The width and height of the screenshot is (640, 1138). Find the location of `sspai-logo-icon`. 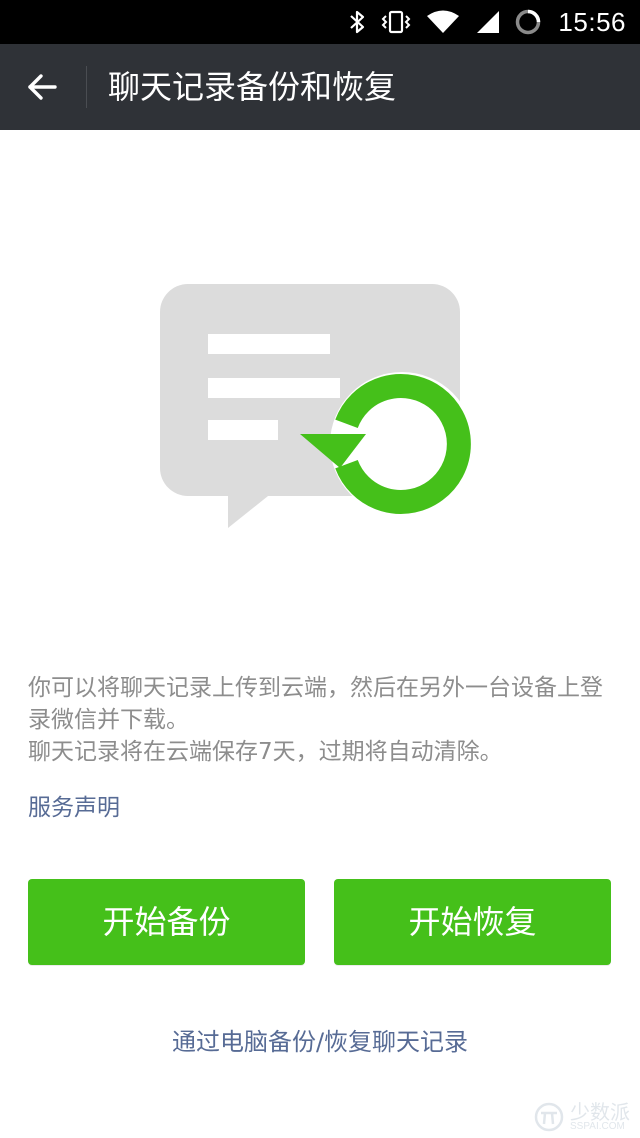

sspai-logo-icon is located at coordinates (549, 1117).